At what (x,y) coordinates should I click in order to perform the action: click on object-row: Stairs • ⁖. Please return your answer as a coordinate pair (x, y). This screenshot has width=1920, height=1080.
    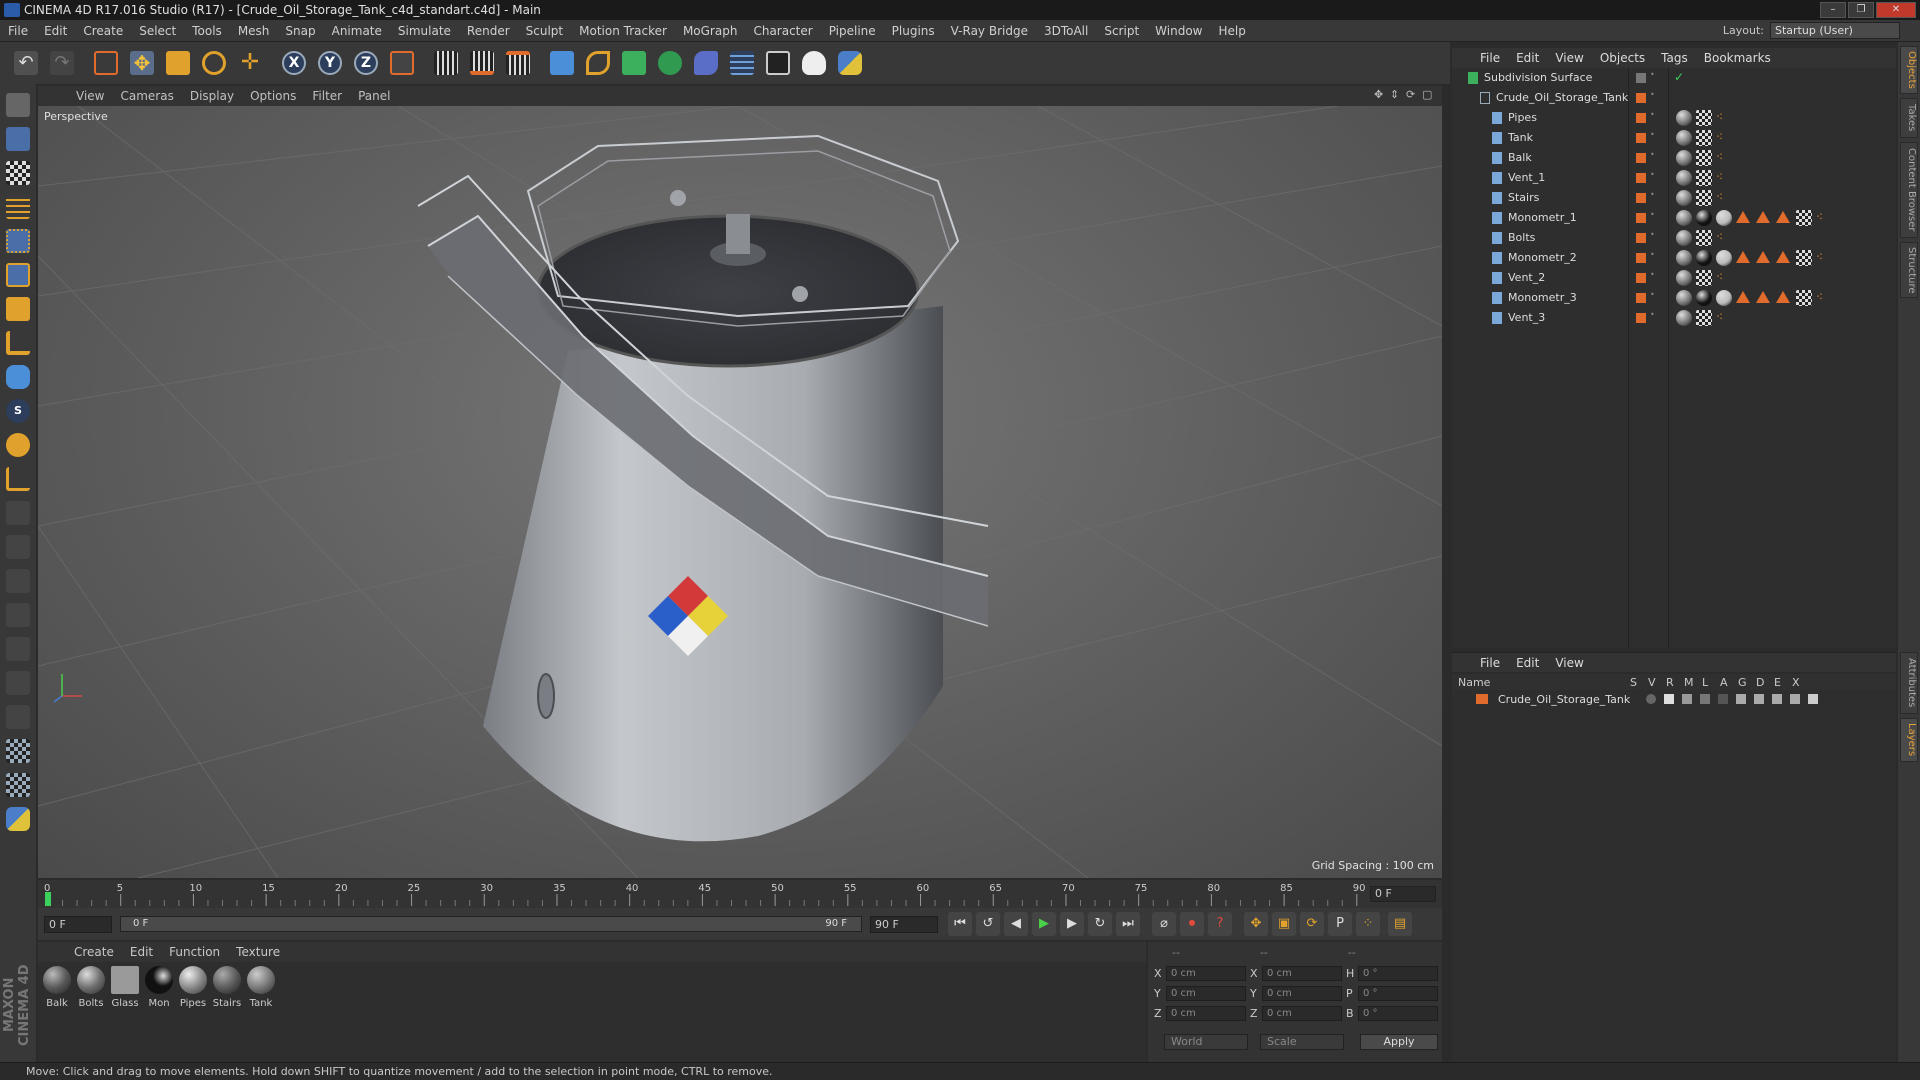
    Looking at the image, I should click on (1674, 198).